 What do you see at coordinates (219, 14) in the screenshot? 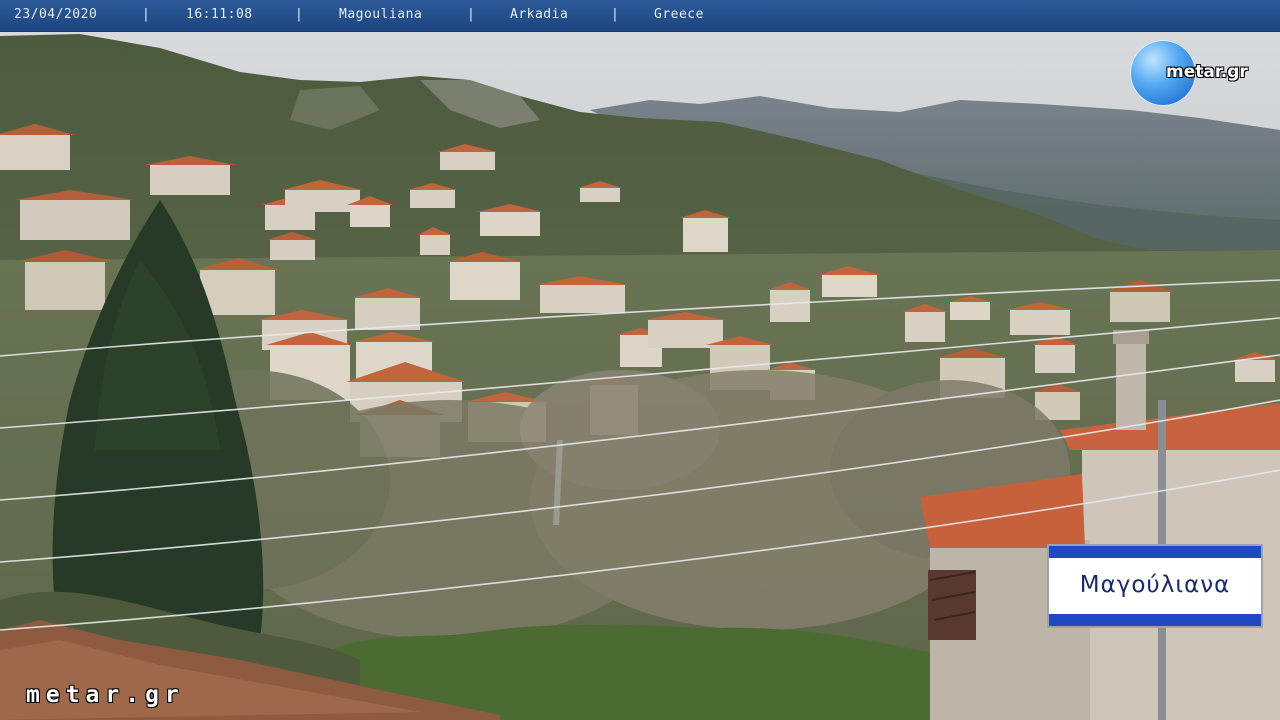
I see `time-label: 16:11:08` at bounding box center [219, 14].